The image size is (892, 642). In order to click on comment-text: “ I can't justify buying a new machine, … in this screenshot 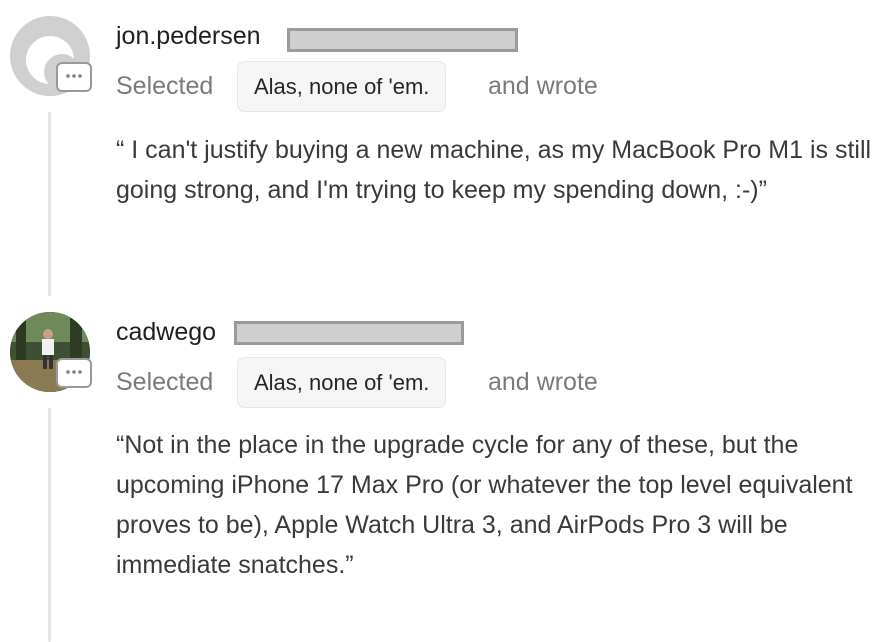, I will do `click(494, 170)`.